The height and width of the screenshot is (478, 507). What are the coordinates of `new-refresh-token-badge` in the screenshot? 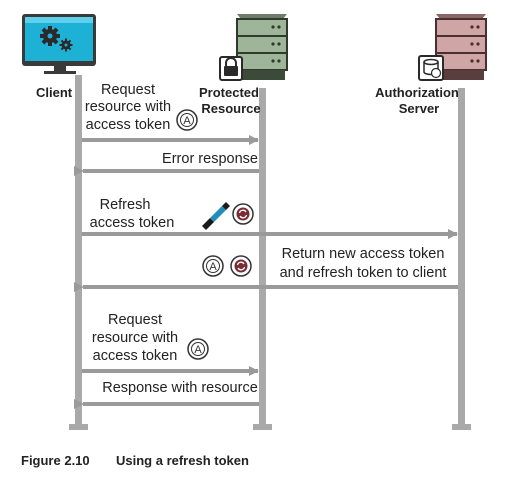 It's located at (241, 266).